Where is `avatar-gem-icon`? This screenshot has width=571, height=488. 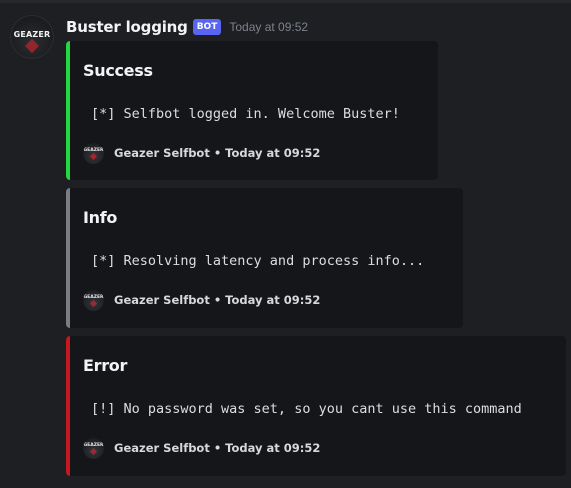 avatar-gem-icon is located at coordinates (32, 46).